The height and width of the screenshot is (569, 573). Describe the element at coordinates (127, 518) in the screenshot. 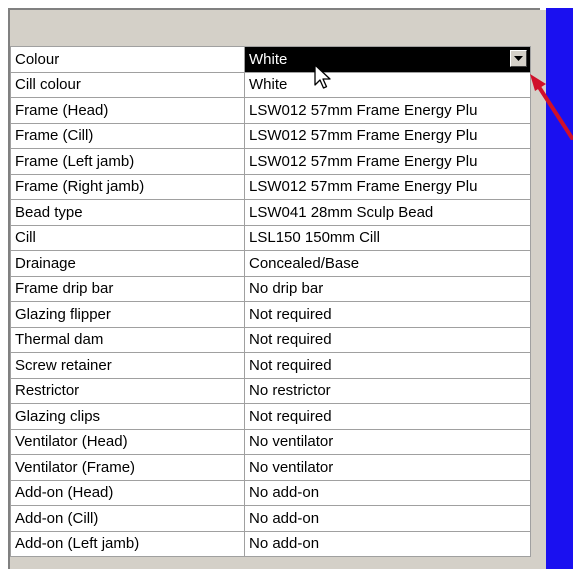

I see `property-label: Add-on (Cill)` at that location.